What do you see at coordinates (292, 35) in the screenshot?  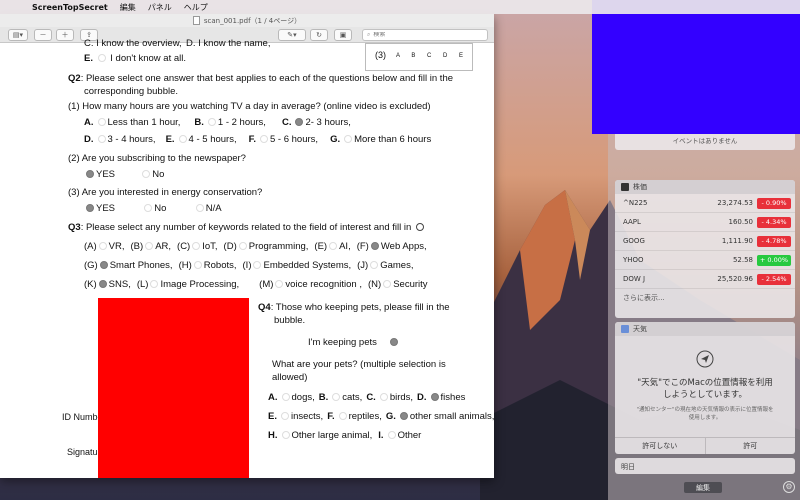 I see `markup-pen-icon: ✎▾` at bounding box center [292, 35].